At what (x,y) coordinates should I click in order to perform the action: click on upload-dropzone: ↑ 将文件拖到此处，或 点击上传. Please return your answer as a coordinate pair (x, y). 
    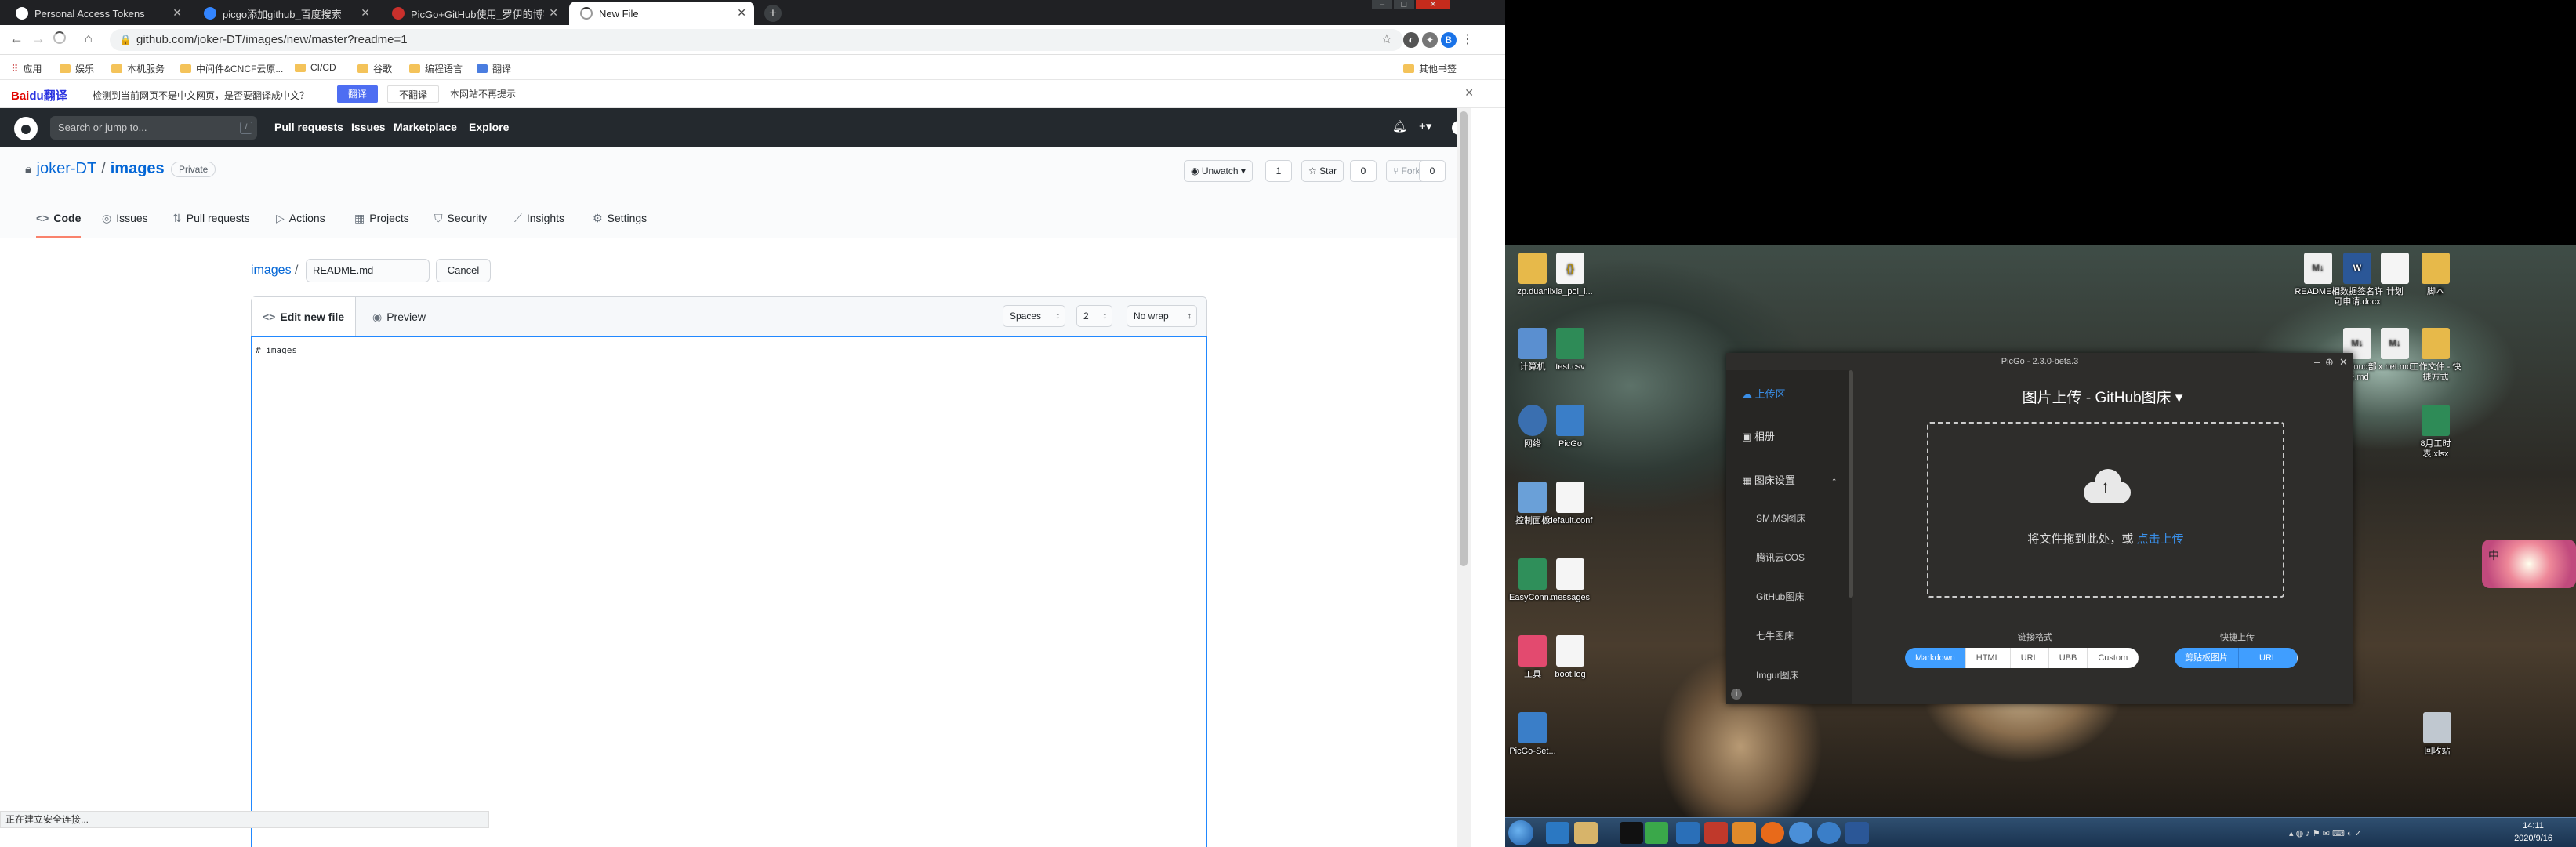
    Looking at the image, I should click on (2105, 510).